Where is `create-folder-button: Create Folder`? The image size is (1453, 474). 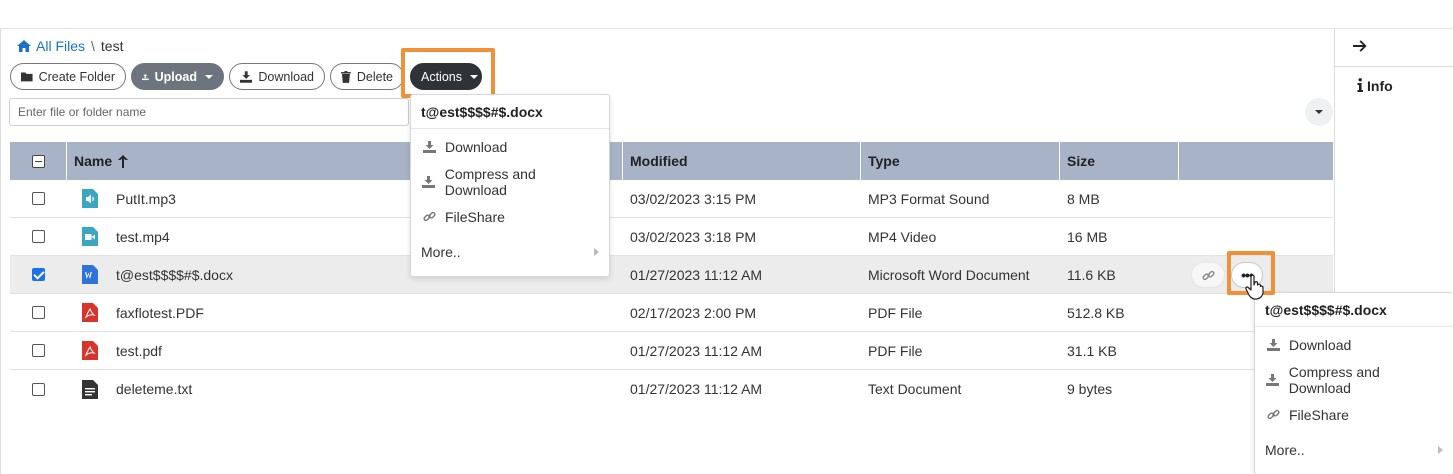 create-folder-button: Create Folder is located at coordinates (68, 76).